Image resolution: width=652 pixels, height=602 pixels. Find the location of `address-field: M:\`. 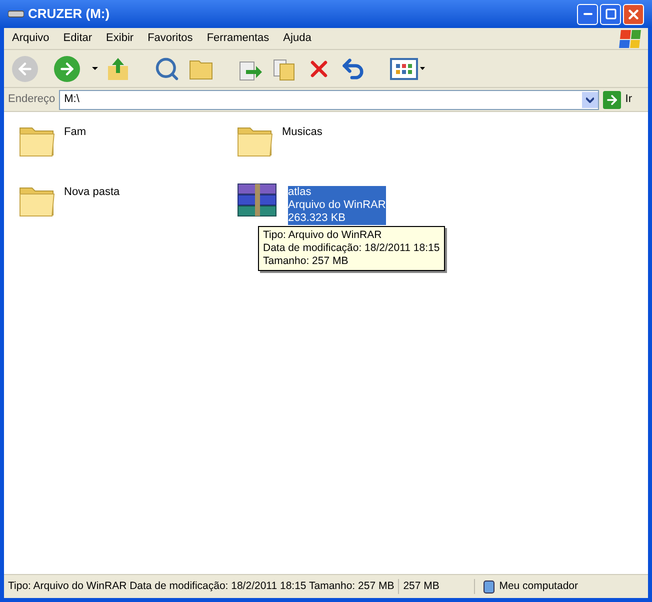

address-field: M:\ is located at coordinates (329, 100).